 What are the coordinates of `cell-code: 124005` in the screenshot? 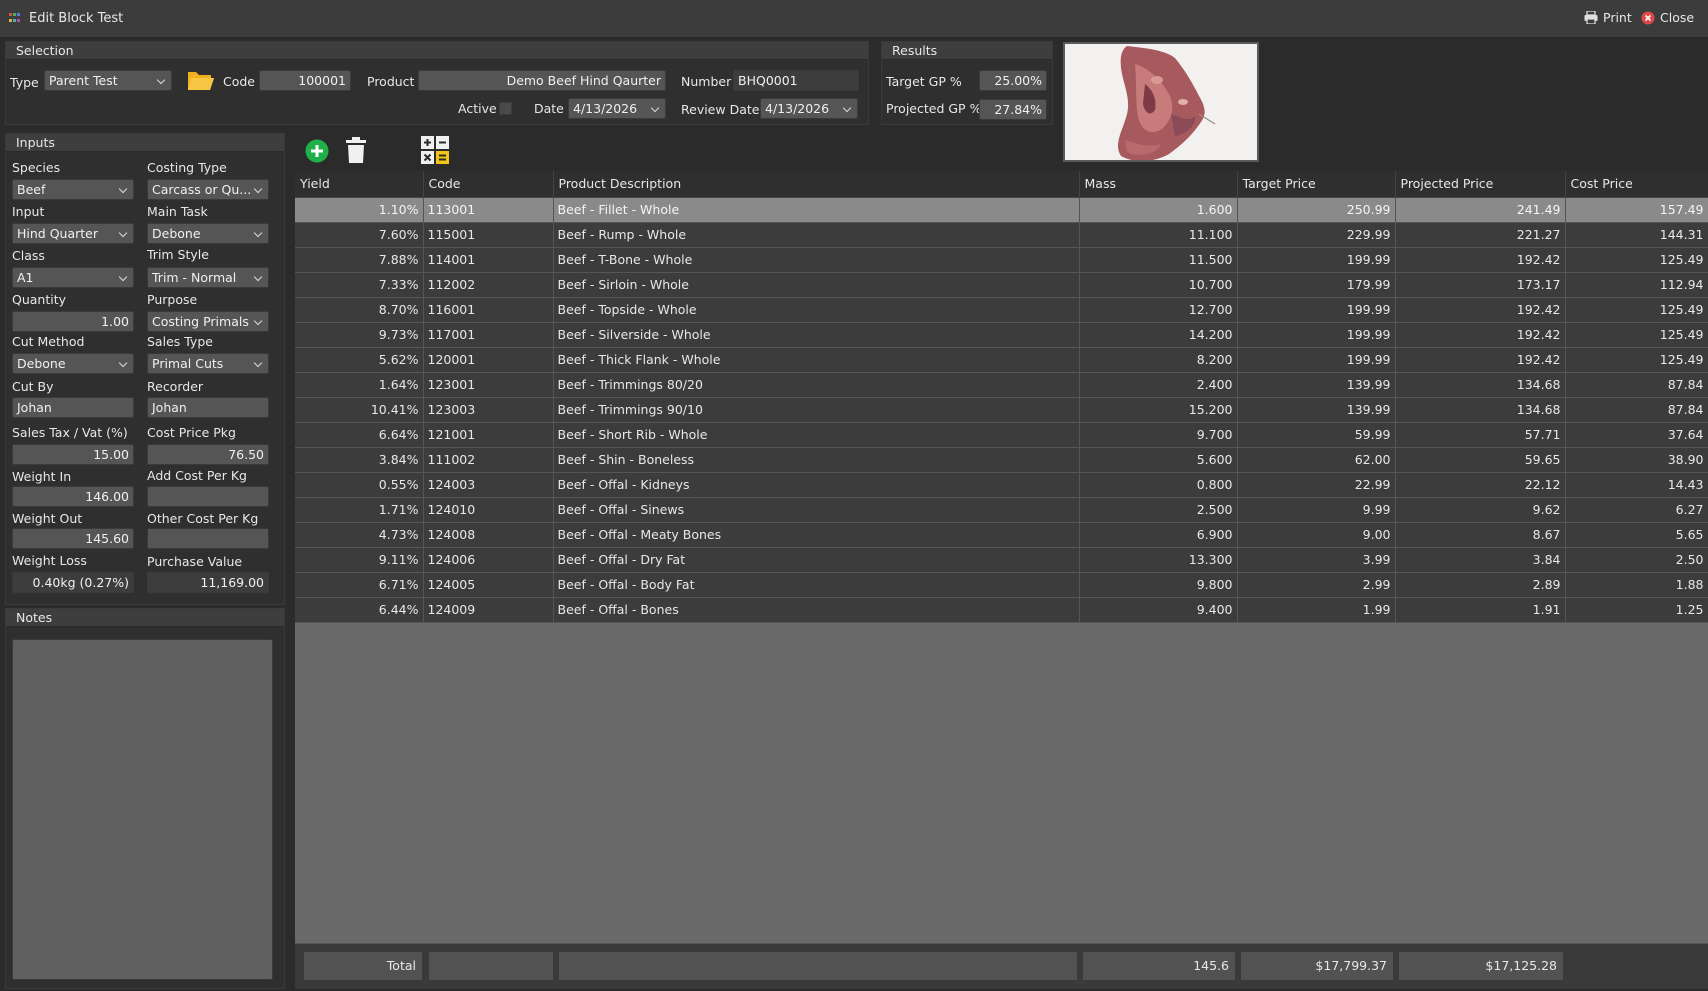 It's located at (488, 585).